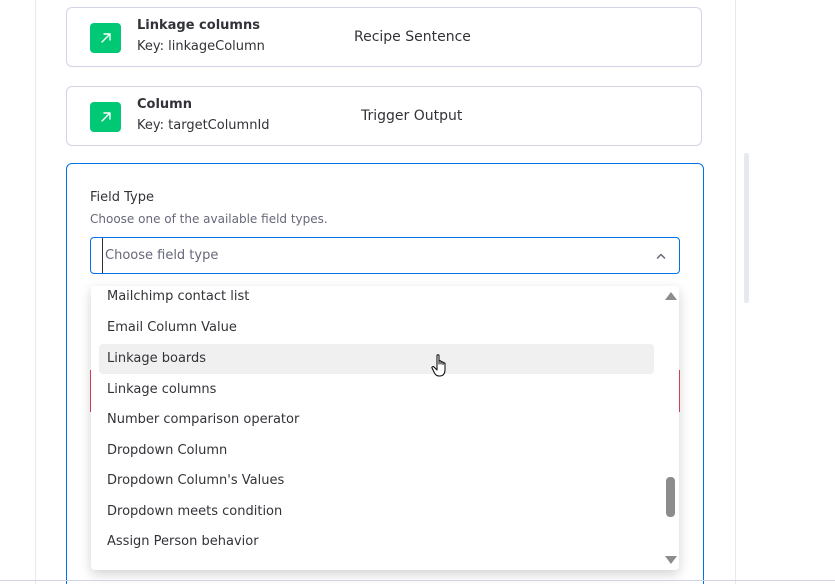  I want to click on field-type-select, so click(385, 255).